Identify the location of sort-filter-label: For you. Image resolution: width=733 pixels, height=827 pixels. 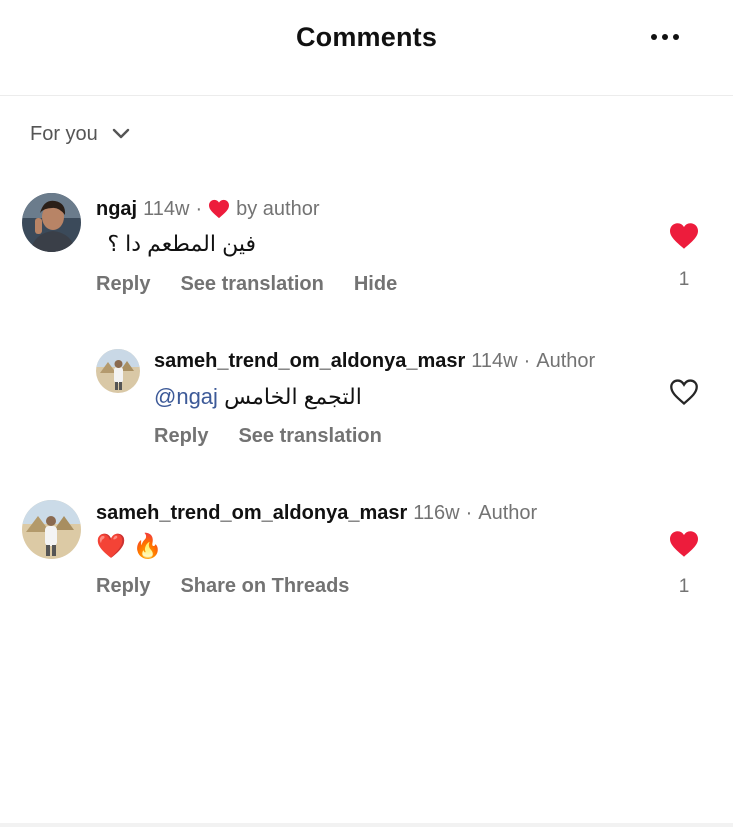
(64, 133).